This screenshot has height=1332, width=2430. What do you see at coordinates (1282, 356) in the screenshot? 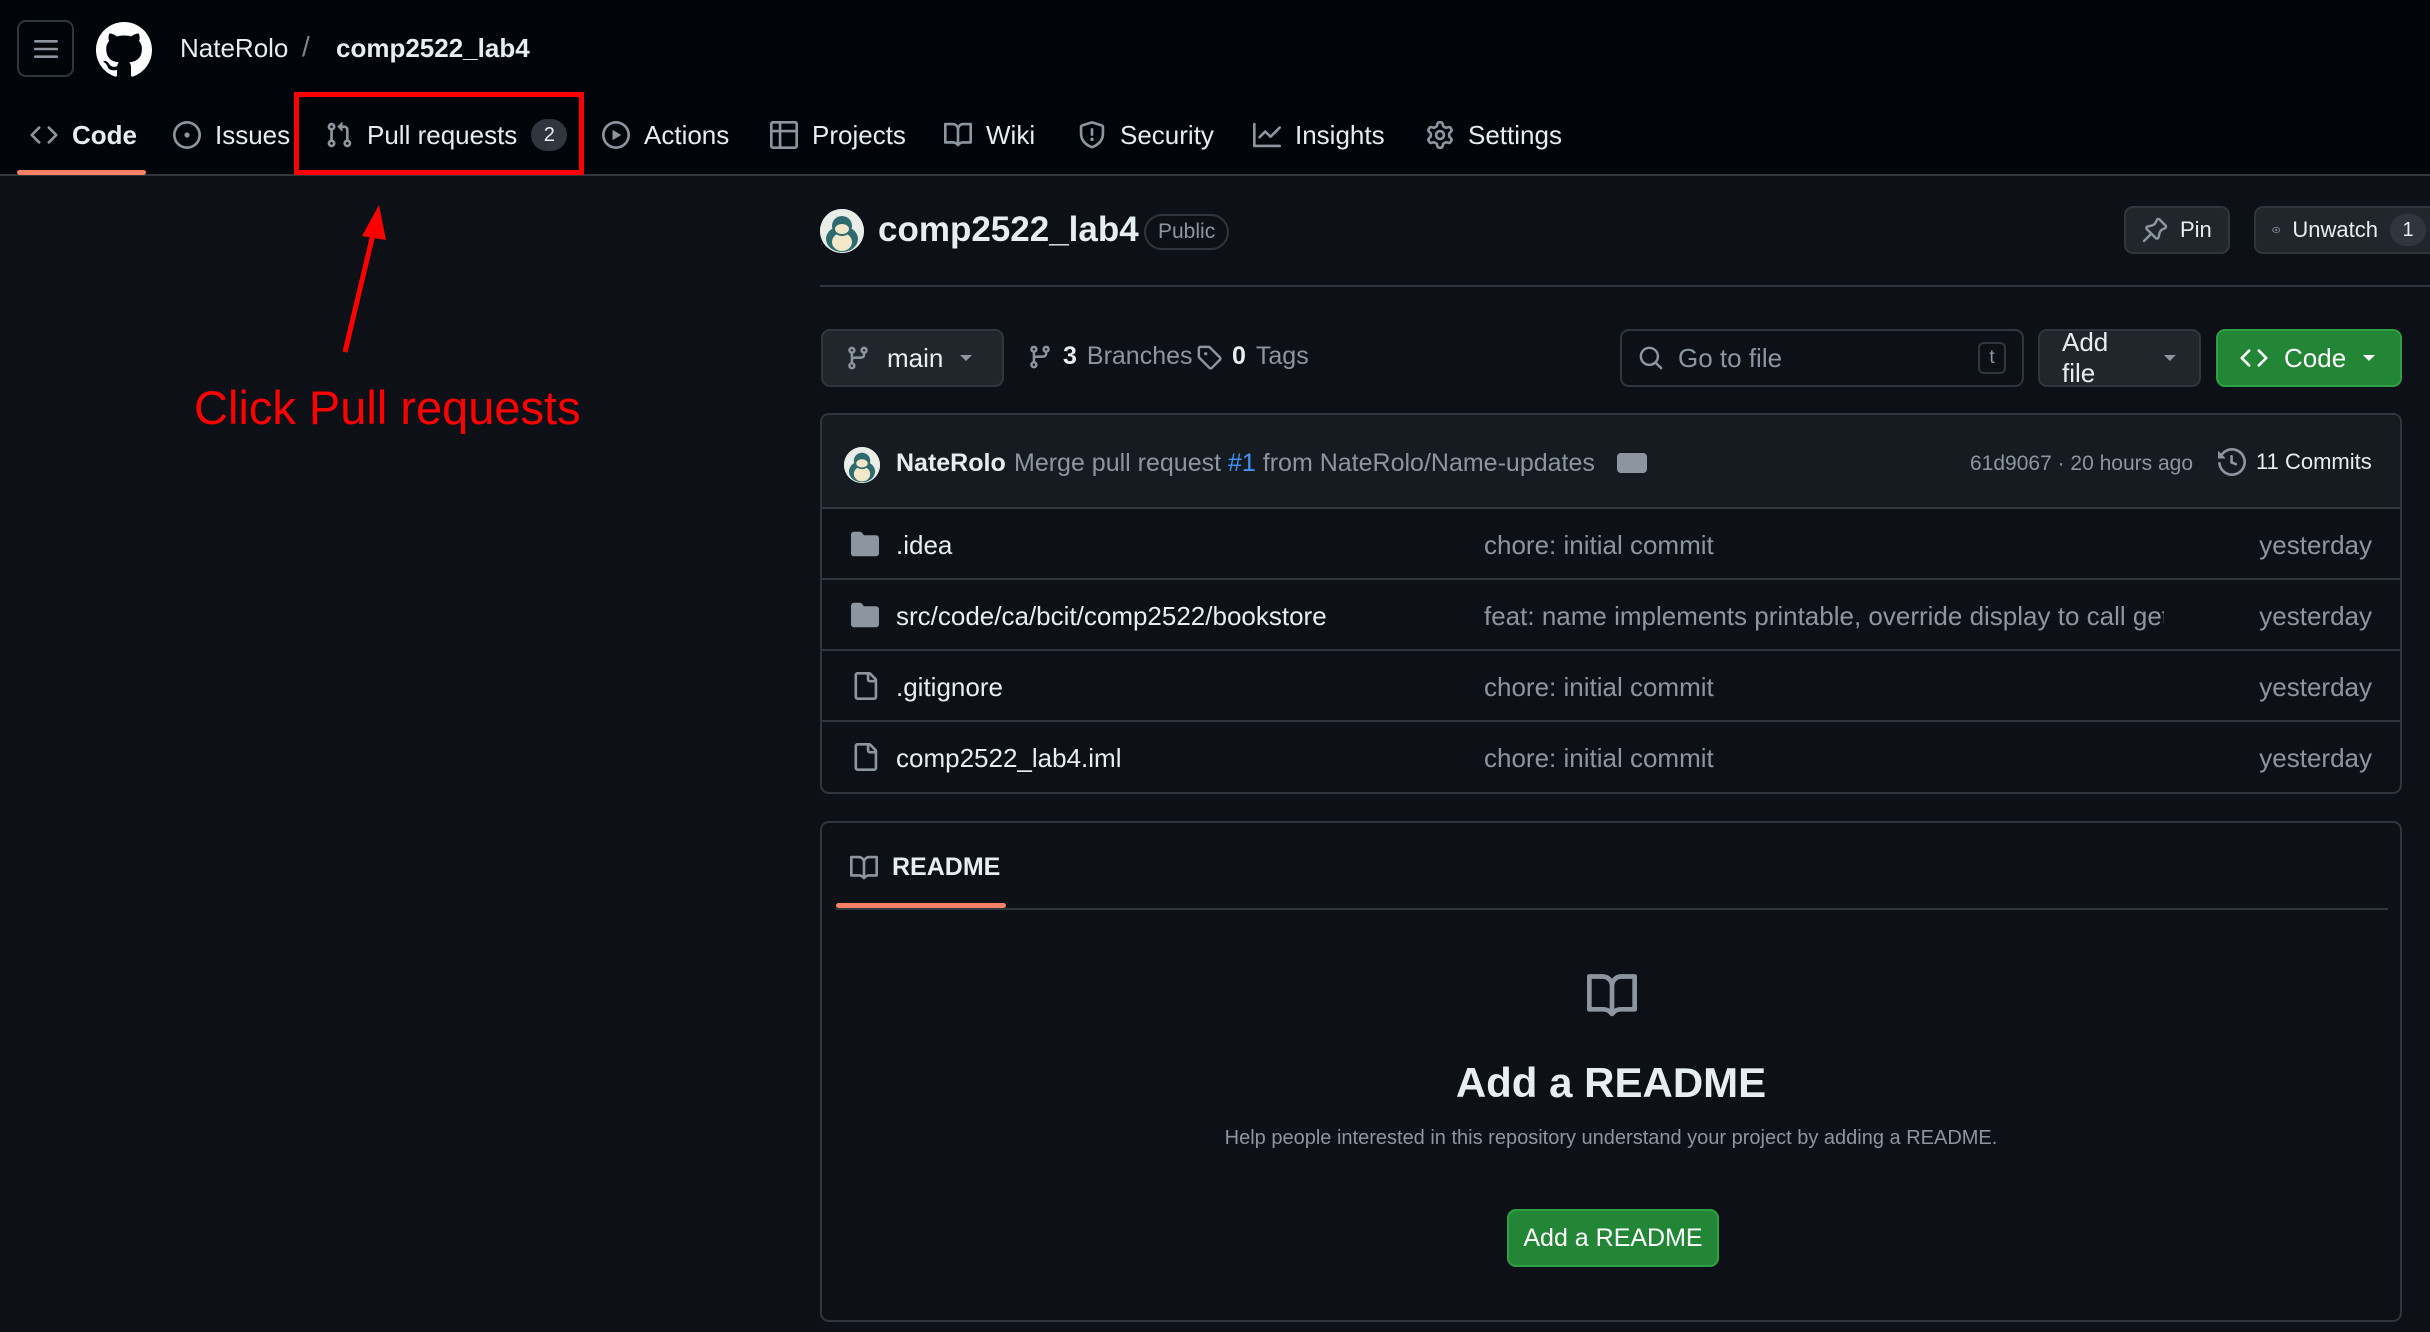
I see `tags-label: Tags` at bounding box center [1282, 356].